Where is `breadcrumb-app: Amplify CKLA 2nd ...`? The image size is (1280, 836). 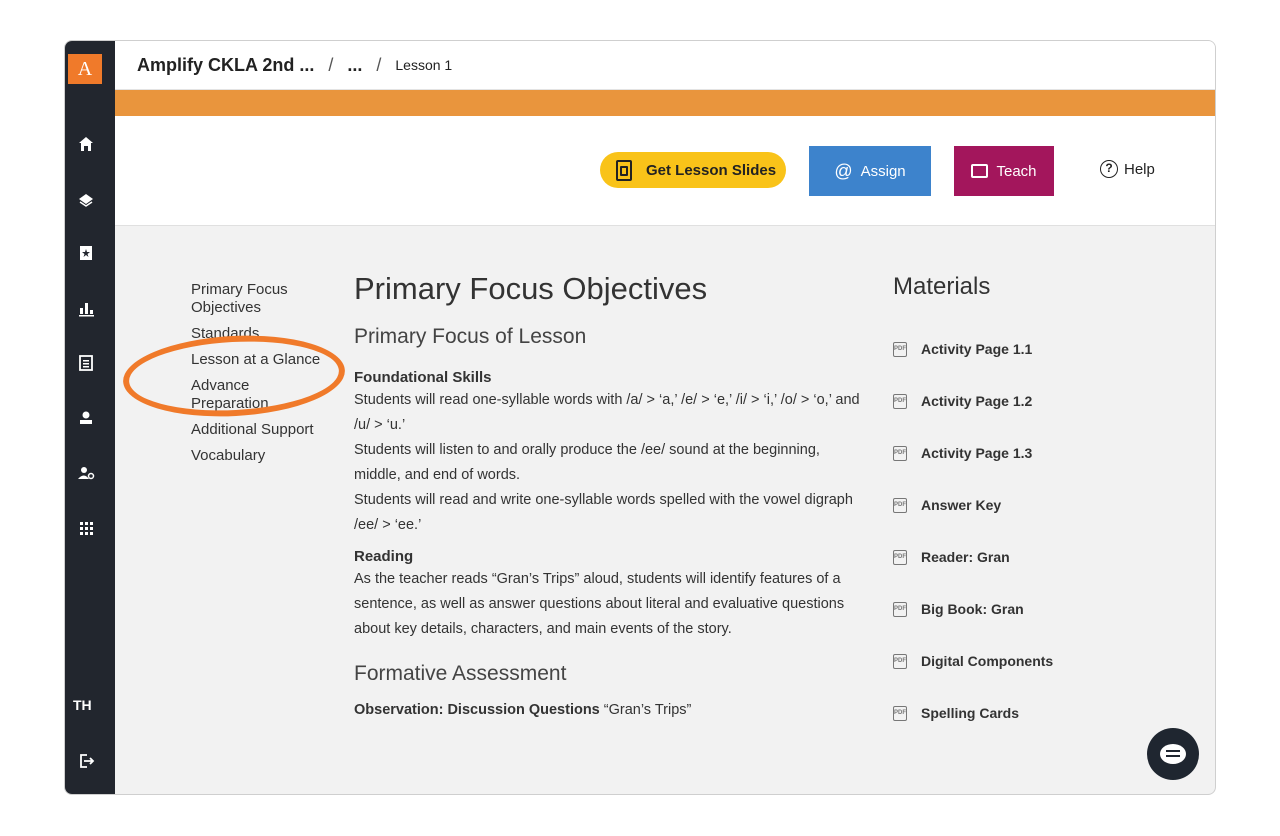
breadcrumb-app: Amplify CKLA 2nd ... is located at coordinates (225, 65).